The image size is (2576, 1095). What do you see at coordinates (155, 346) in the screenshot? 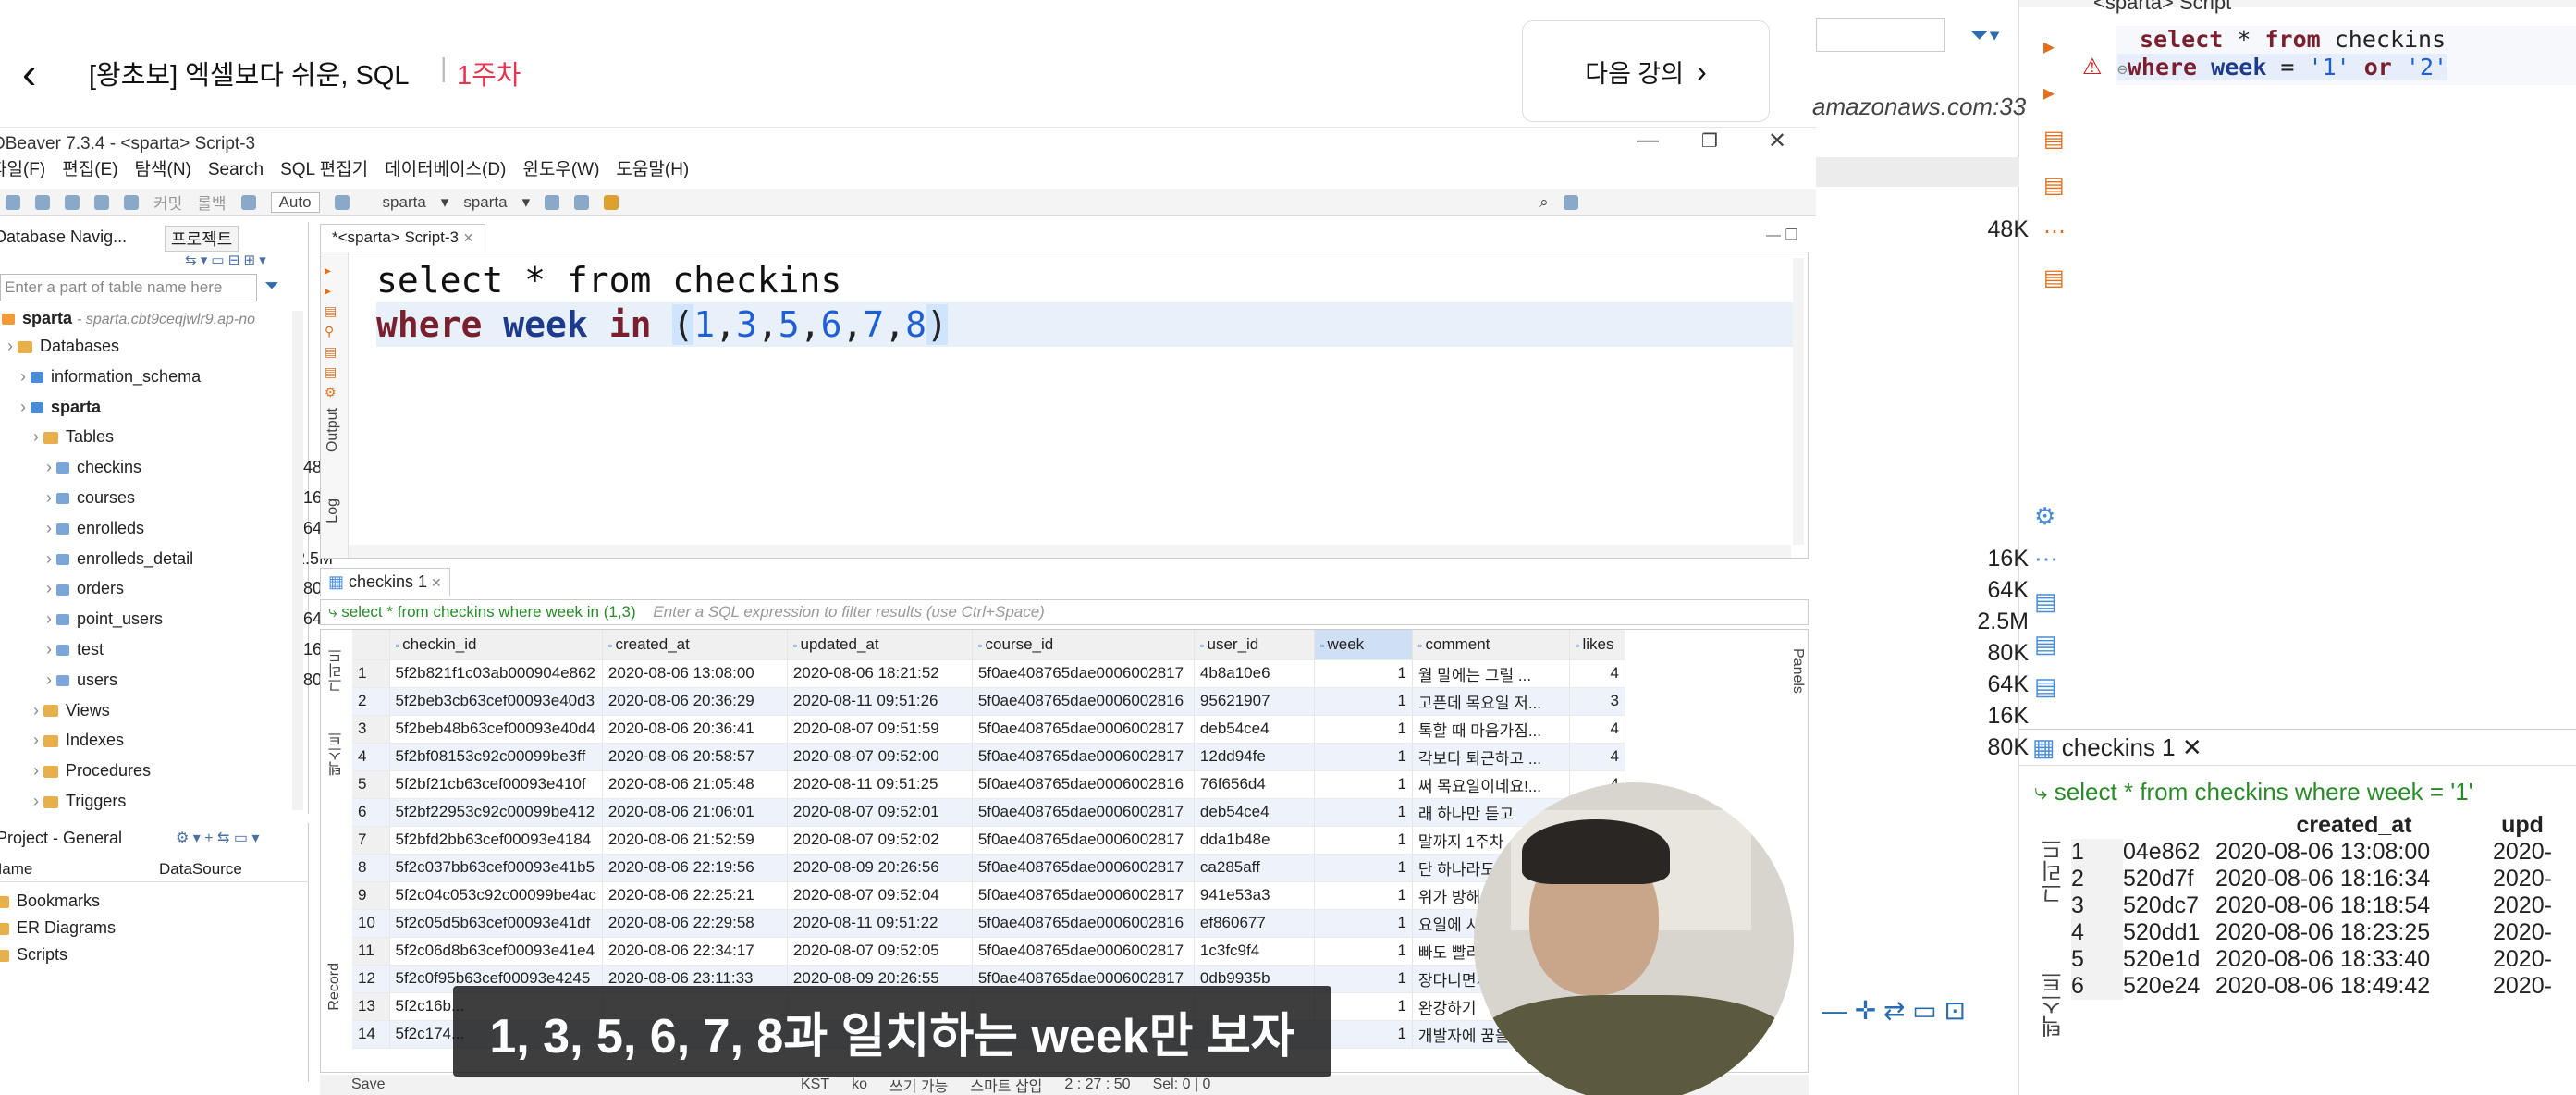
I see `tree-item-databases: › Databases` at bounding box center [155, 346].